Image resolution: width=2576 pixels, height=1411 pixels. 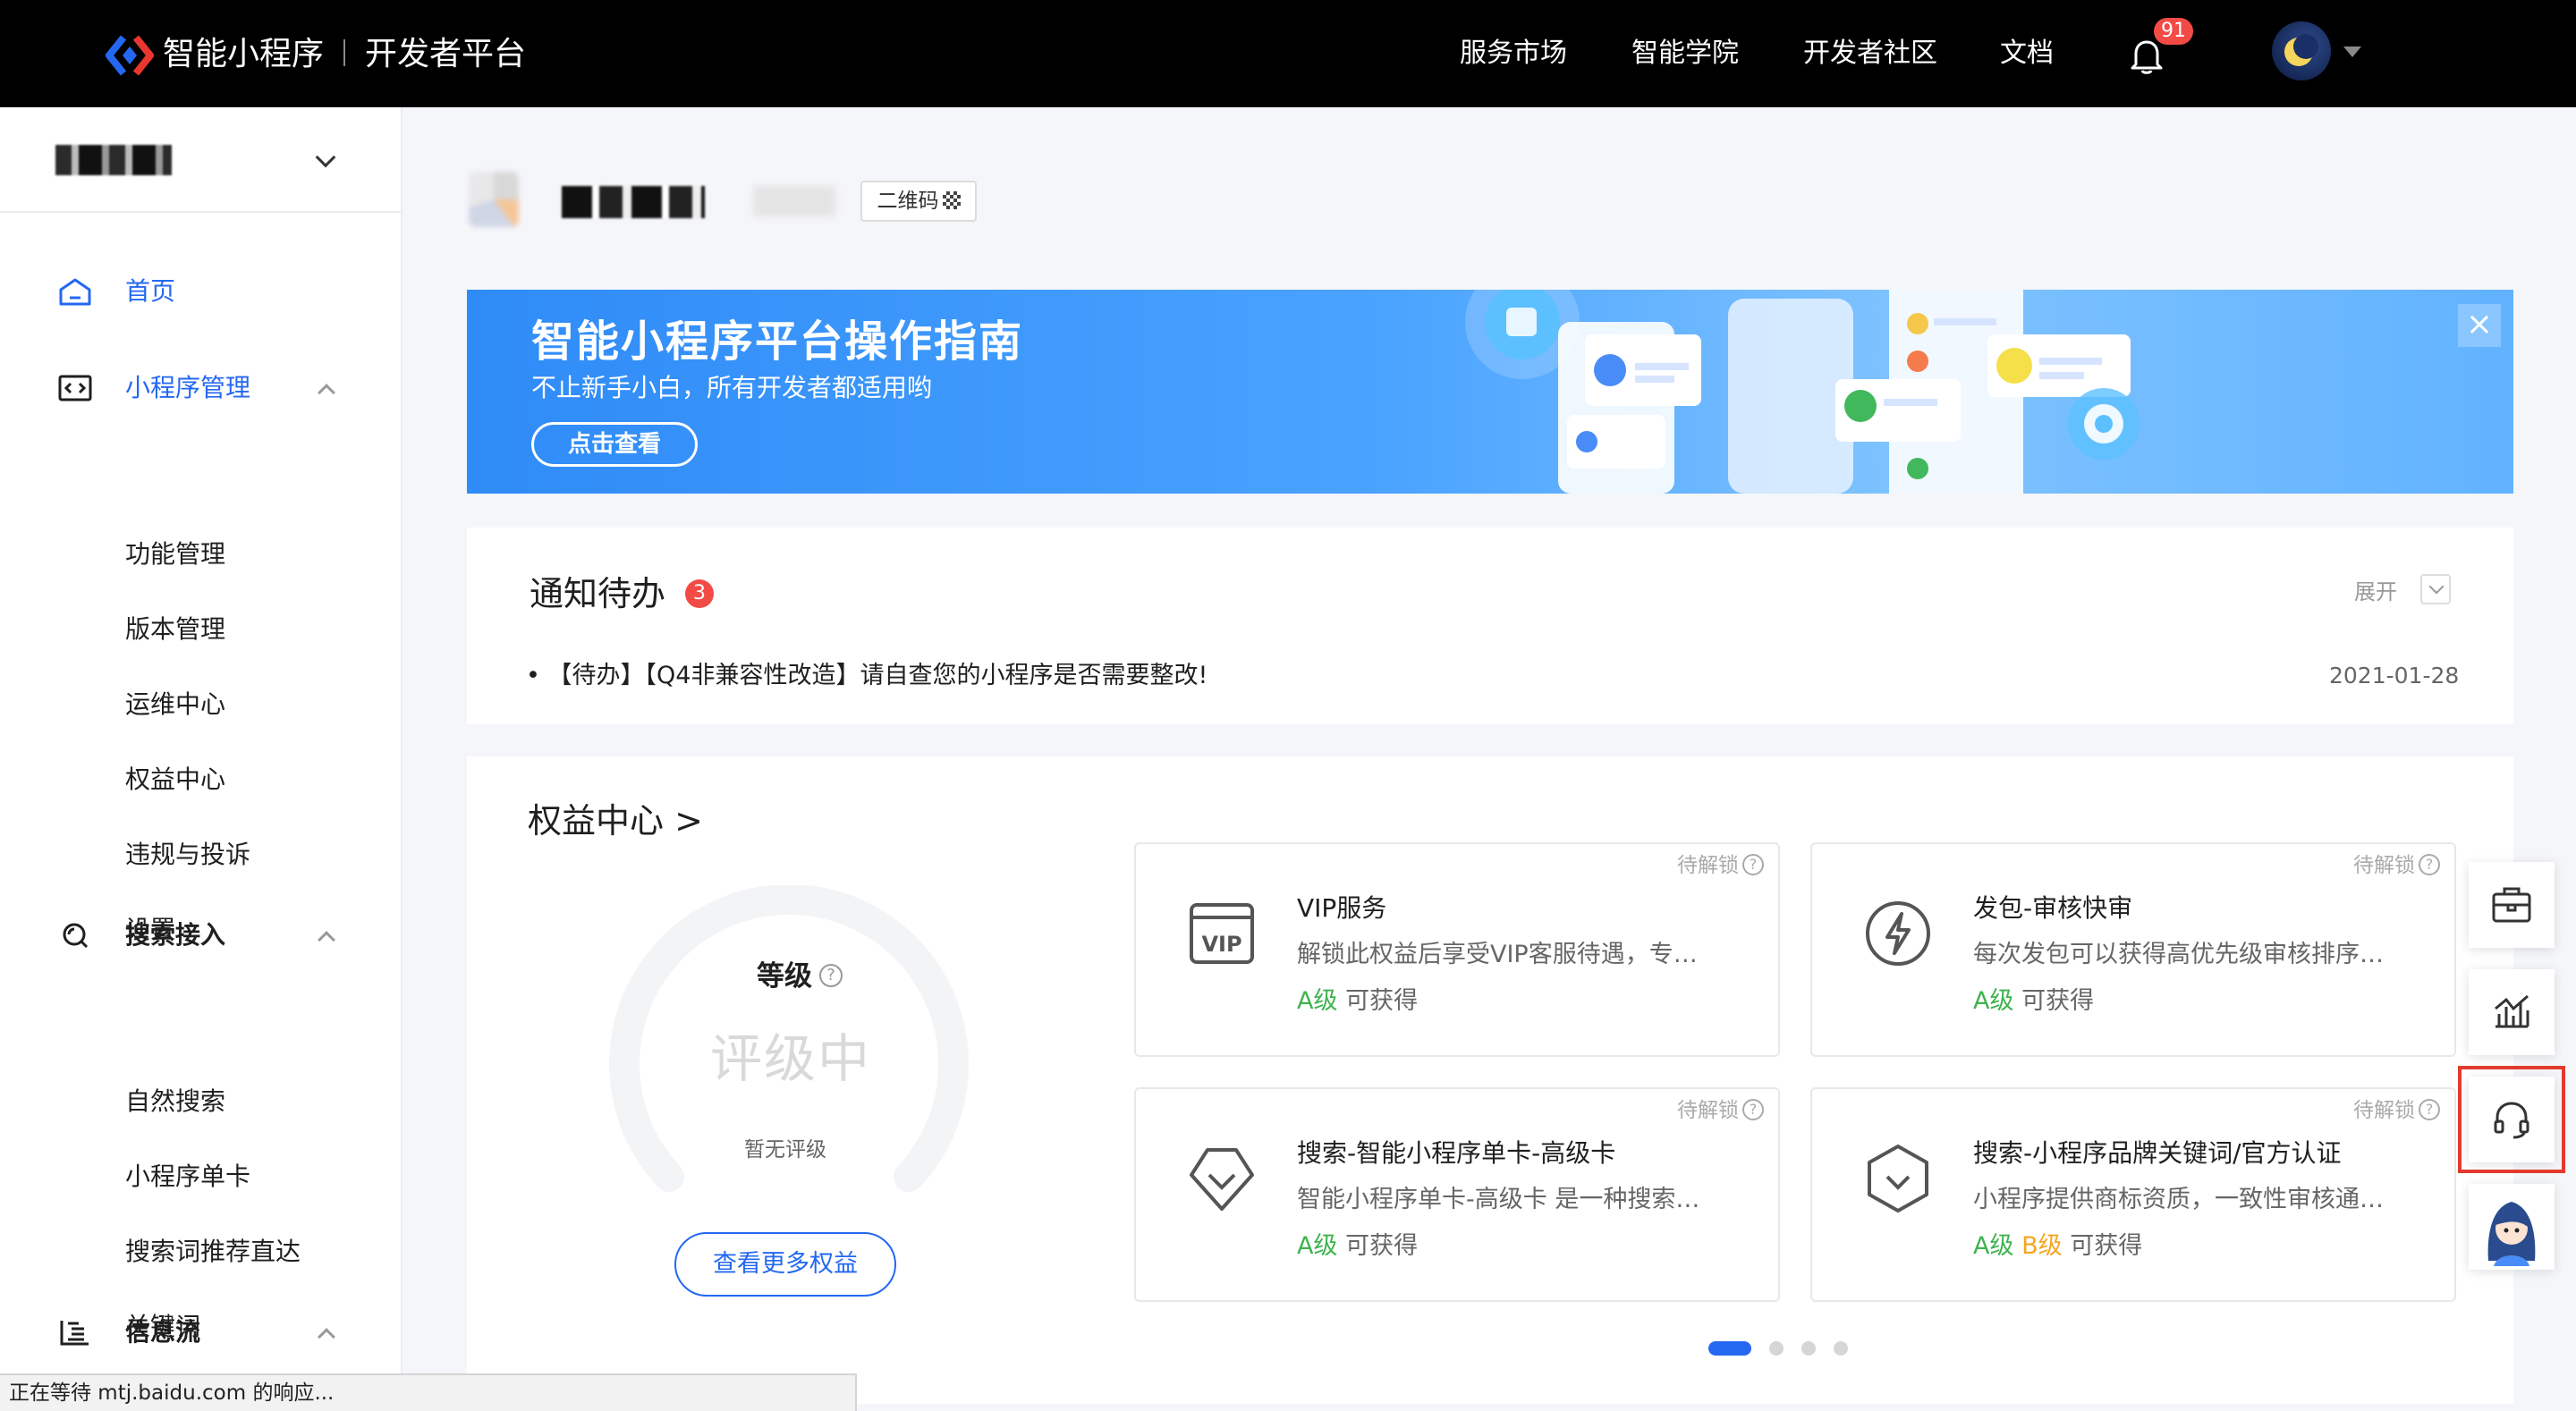 What do you see at coordinates (1221, 944) in the screenshot?
I see `svg-text: VIP` at bounding box center [1221, 944].